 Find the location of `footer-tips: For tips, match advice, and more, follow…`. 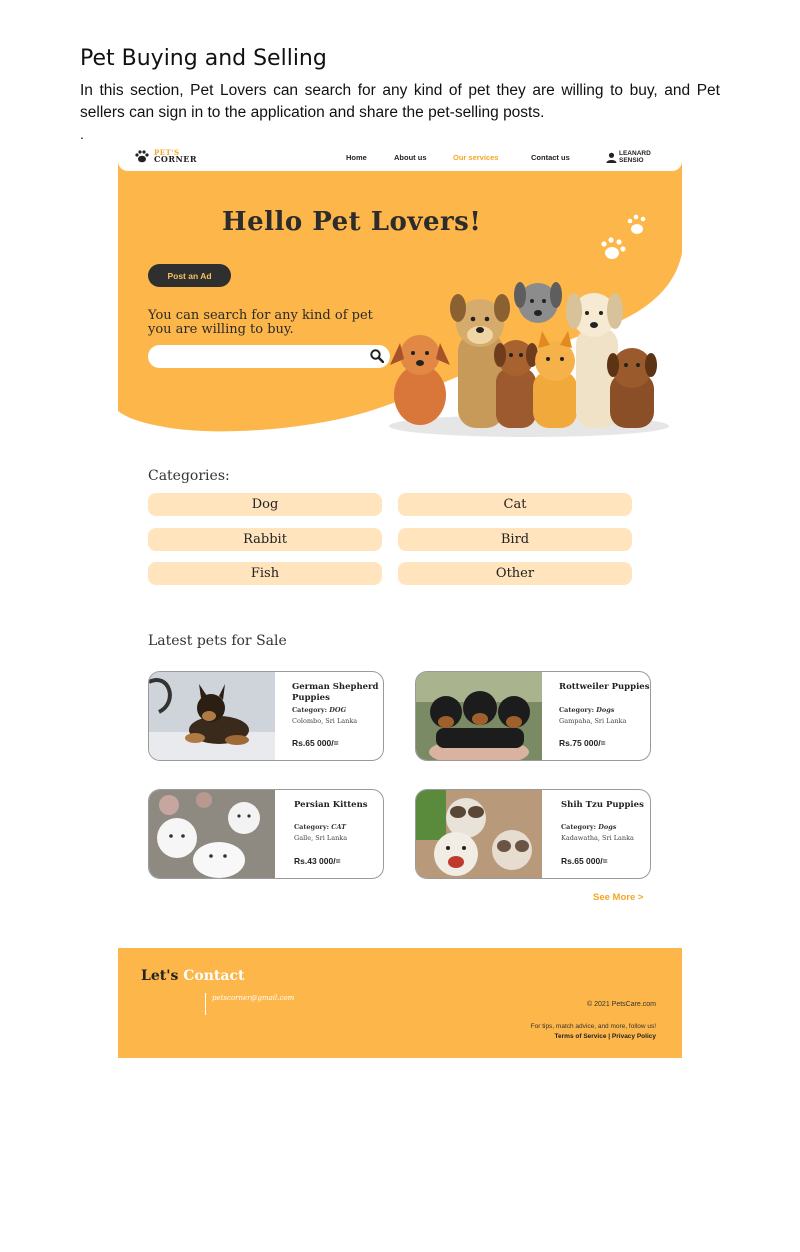

footer-tips: For tips, match advice, and more, follow… is located at coordinates (593, 1026).